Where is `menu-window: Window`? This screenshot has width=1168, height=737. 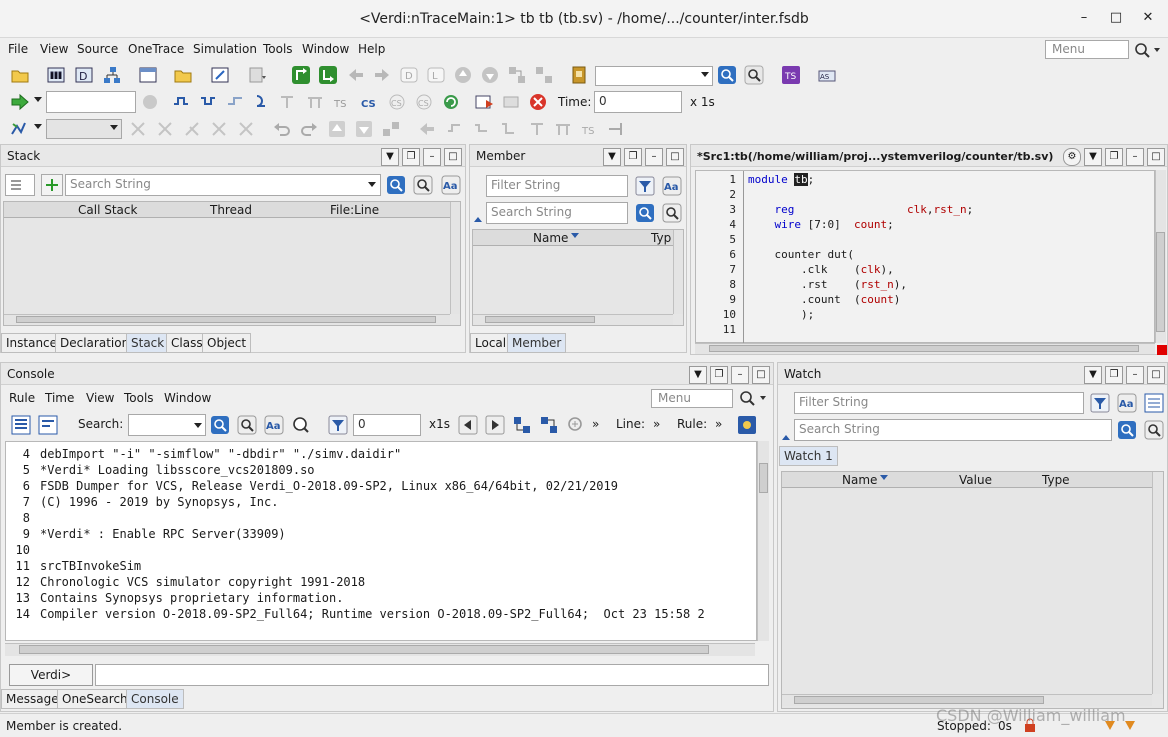
menu-window: Window is located at coordinates (325, 49).